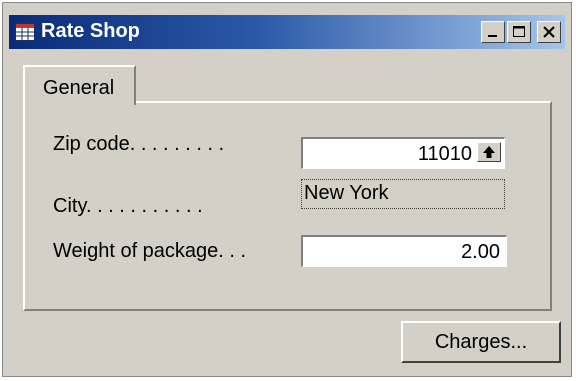 The height and width of the screenshot is (381, 576). What do you see at coordinates (128, 206) in the screenshot?
I see `city-label: City. . . . . . . . . . .` at bounding box center [128, 206].